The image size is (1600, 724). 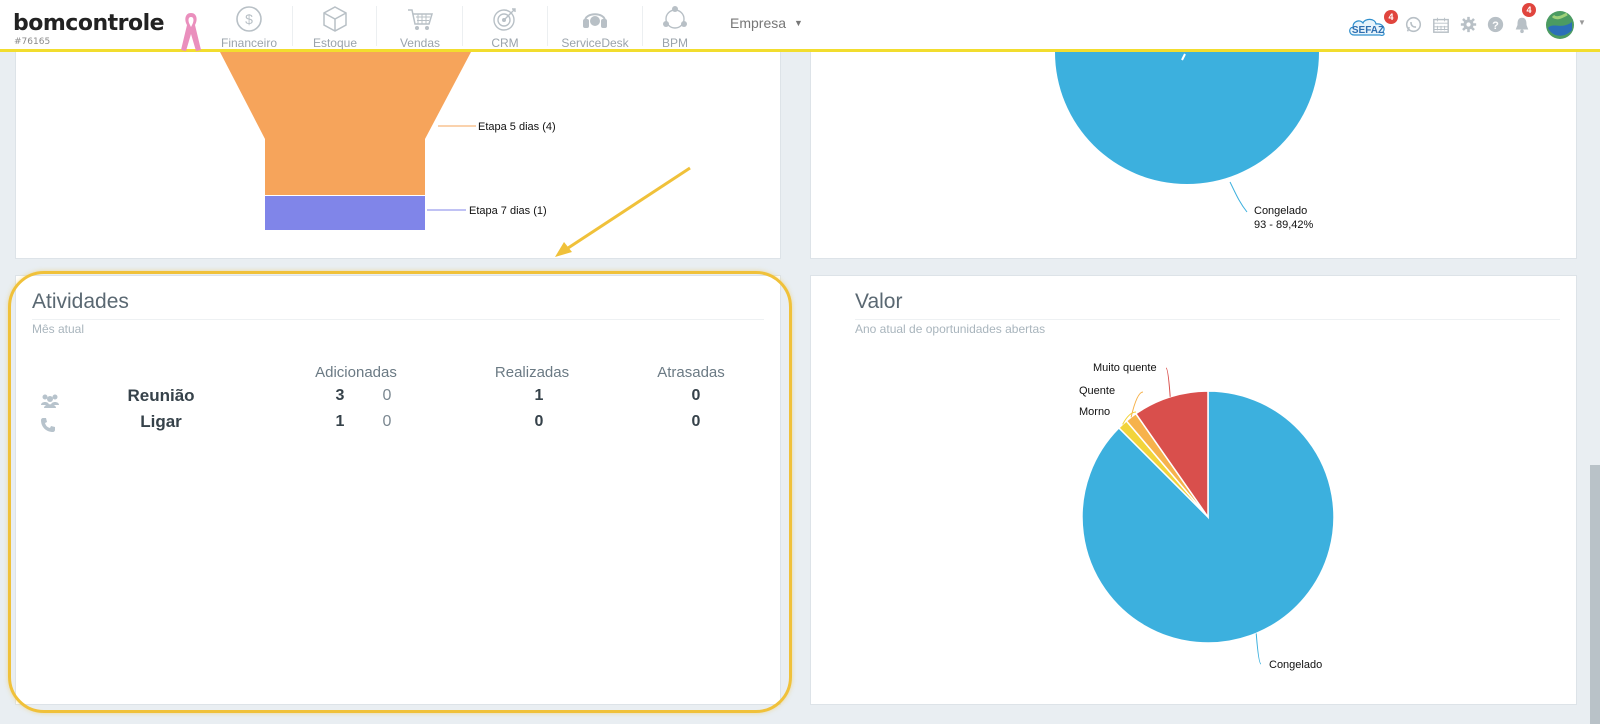 What do you see at coordinates (1187, 118) in the screenshot?
I see `pie-slice-congelado-top` at bounding box center [1187, 118].